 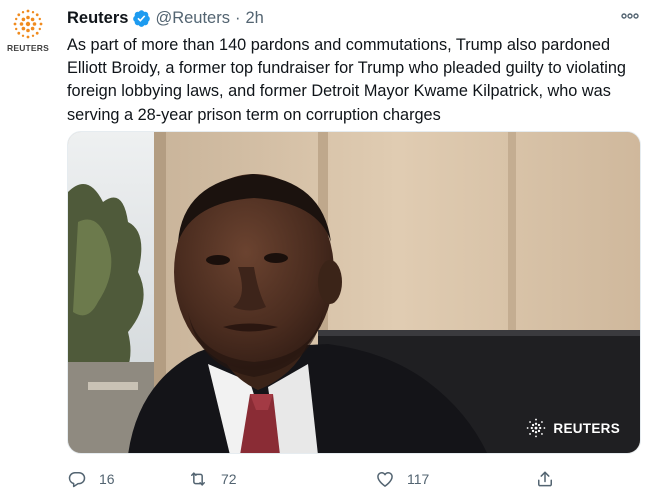 What do you see at coordinates (254, 18) in the screenshot?
I see `tweet-timestamp: 2h` at bounding box center [254, 18].